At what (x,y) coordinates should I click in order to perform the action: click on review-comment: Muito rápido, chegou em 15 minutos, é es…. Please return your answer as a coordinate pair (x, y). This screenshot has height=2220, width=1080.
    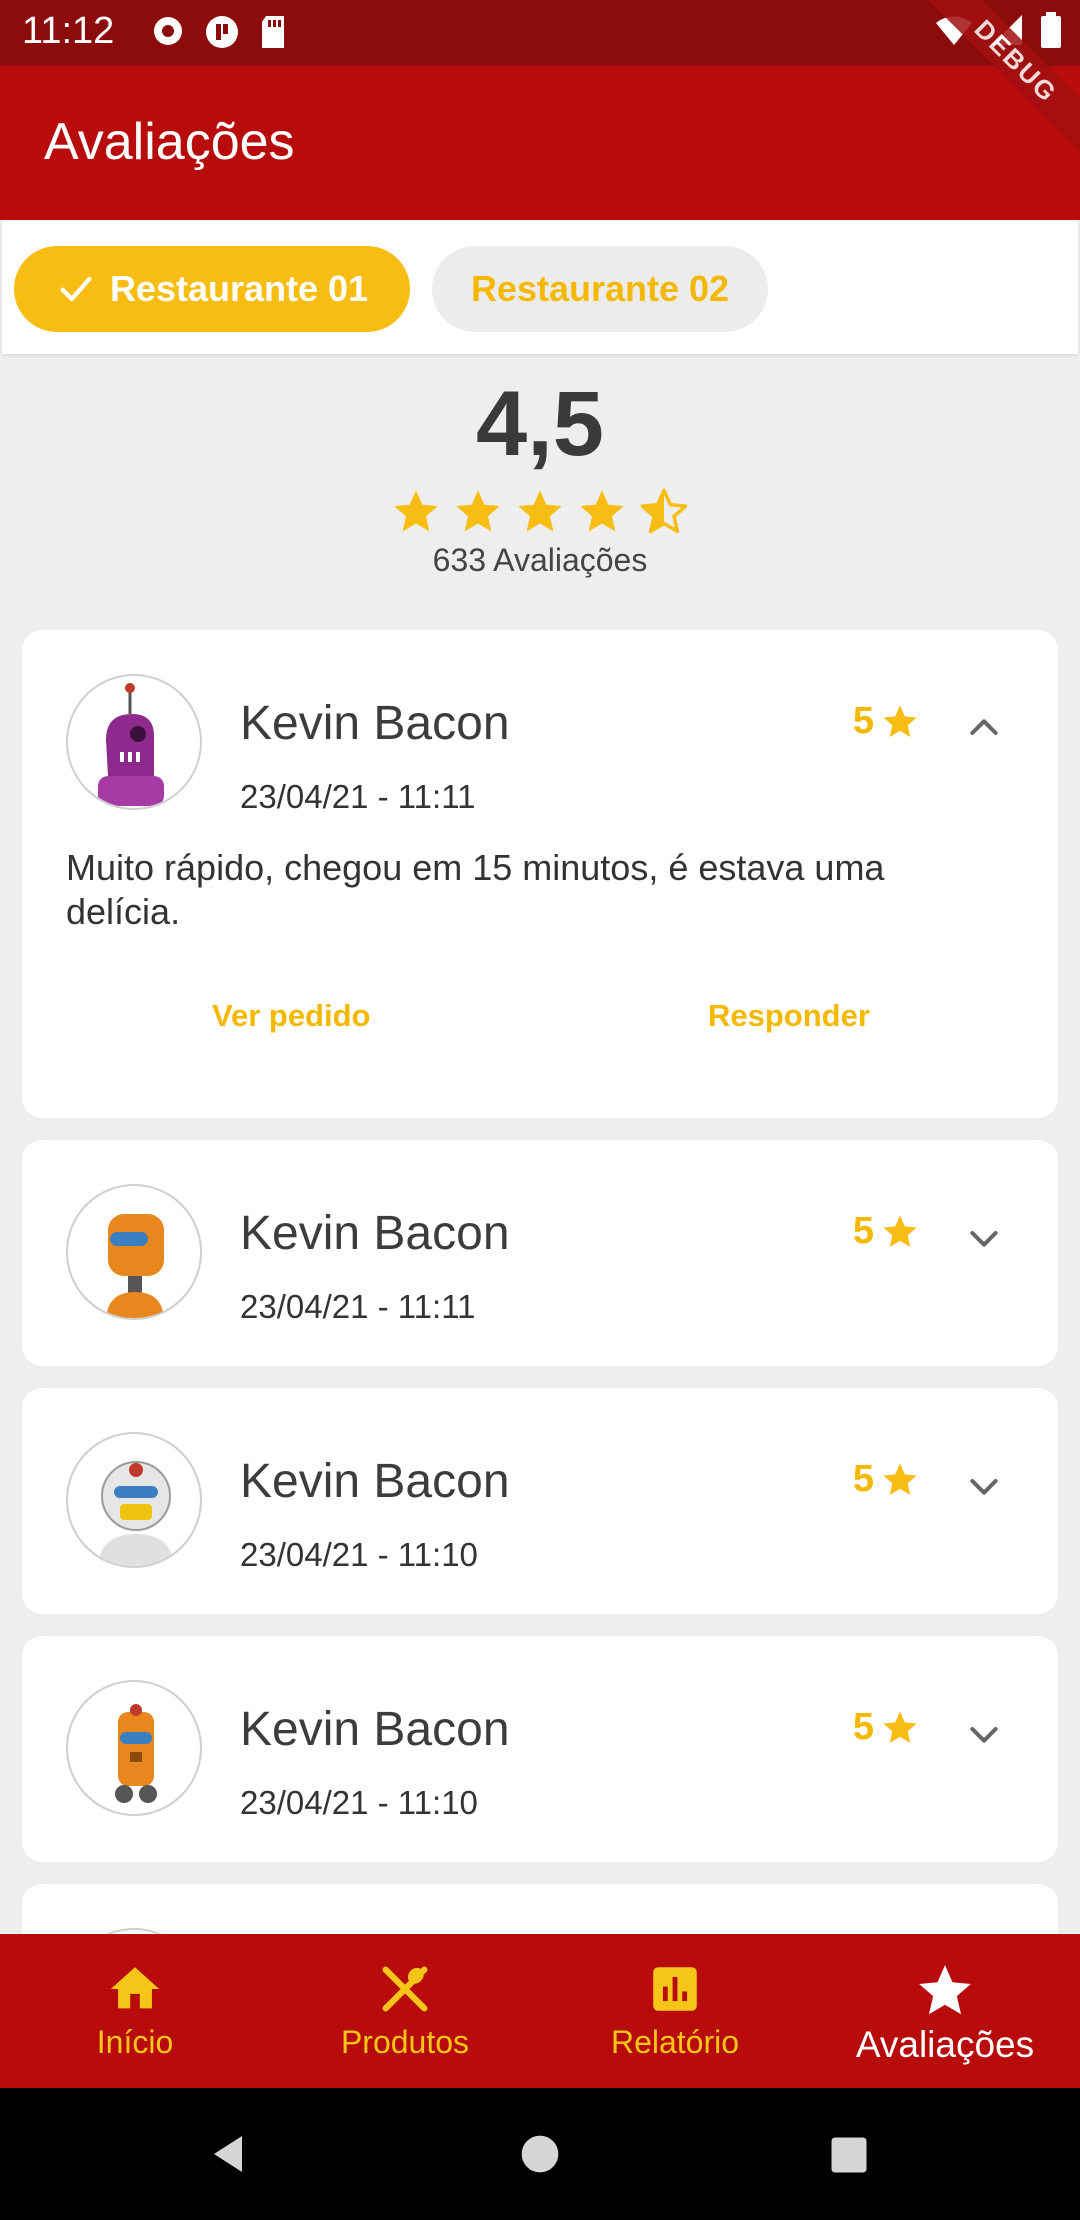
    Looking at the image, I should click on (475, 889).